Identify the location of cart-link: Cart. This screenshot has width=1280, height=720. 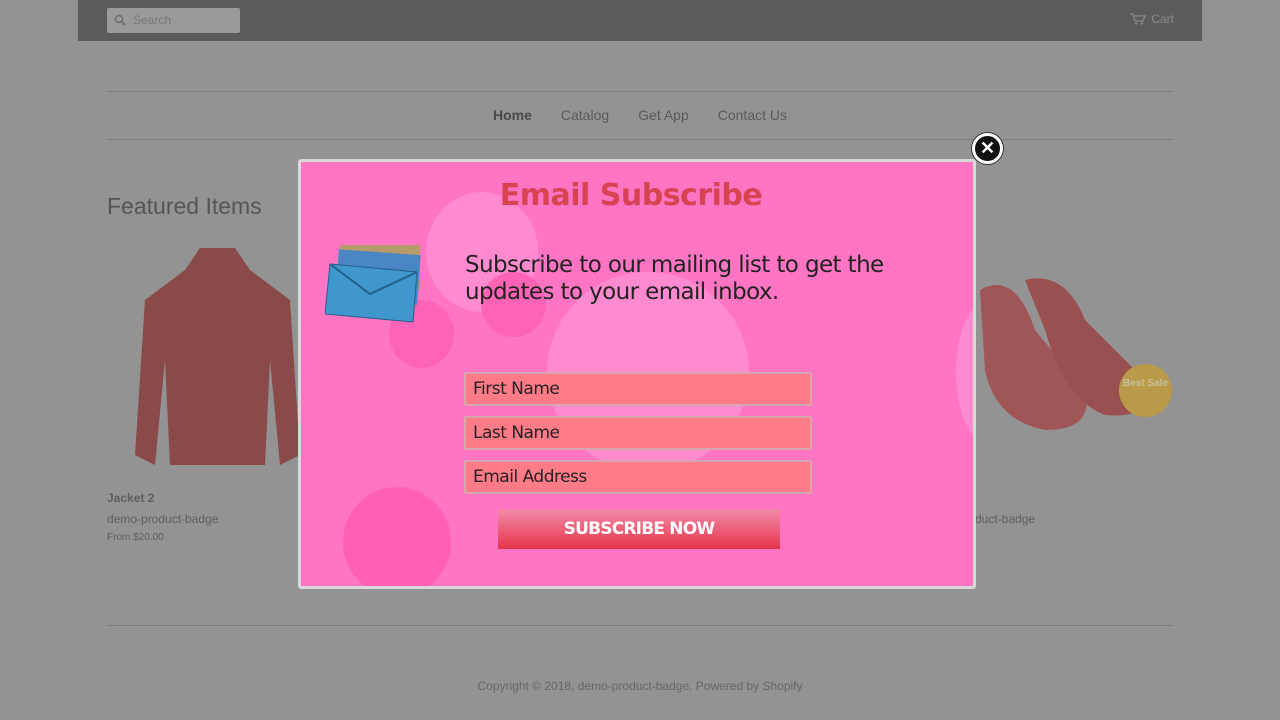
(1152, 19).